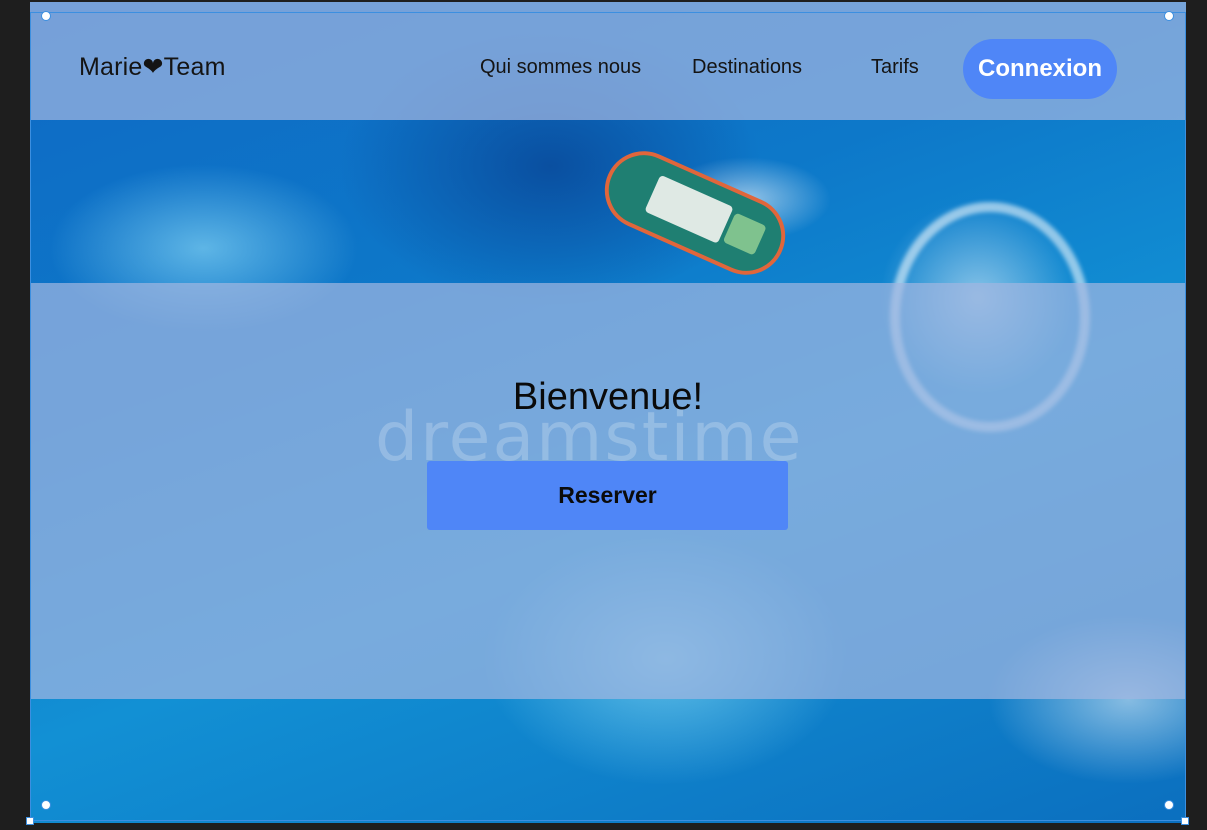 Image resolution: width=1207 pixels, height=830 pixels. Describe the element at coordinates (607, 495) in the screenshot. I see `reserve-button: Reserver` at that location.